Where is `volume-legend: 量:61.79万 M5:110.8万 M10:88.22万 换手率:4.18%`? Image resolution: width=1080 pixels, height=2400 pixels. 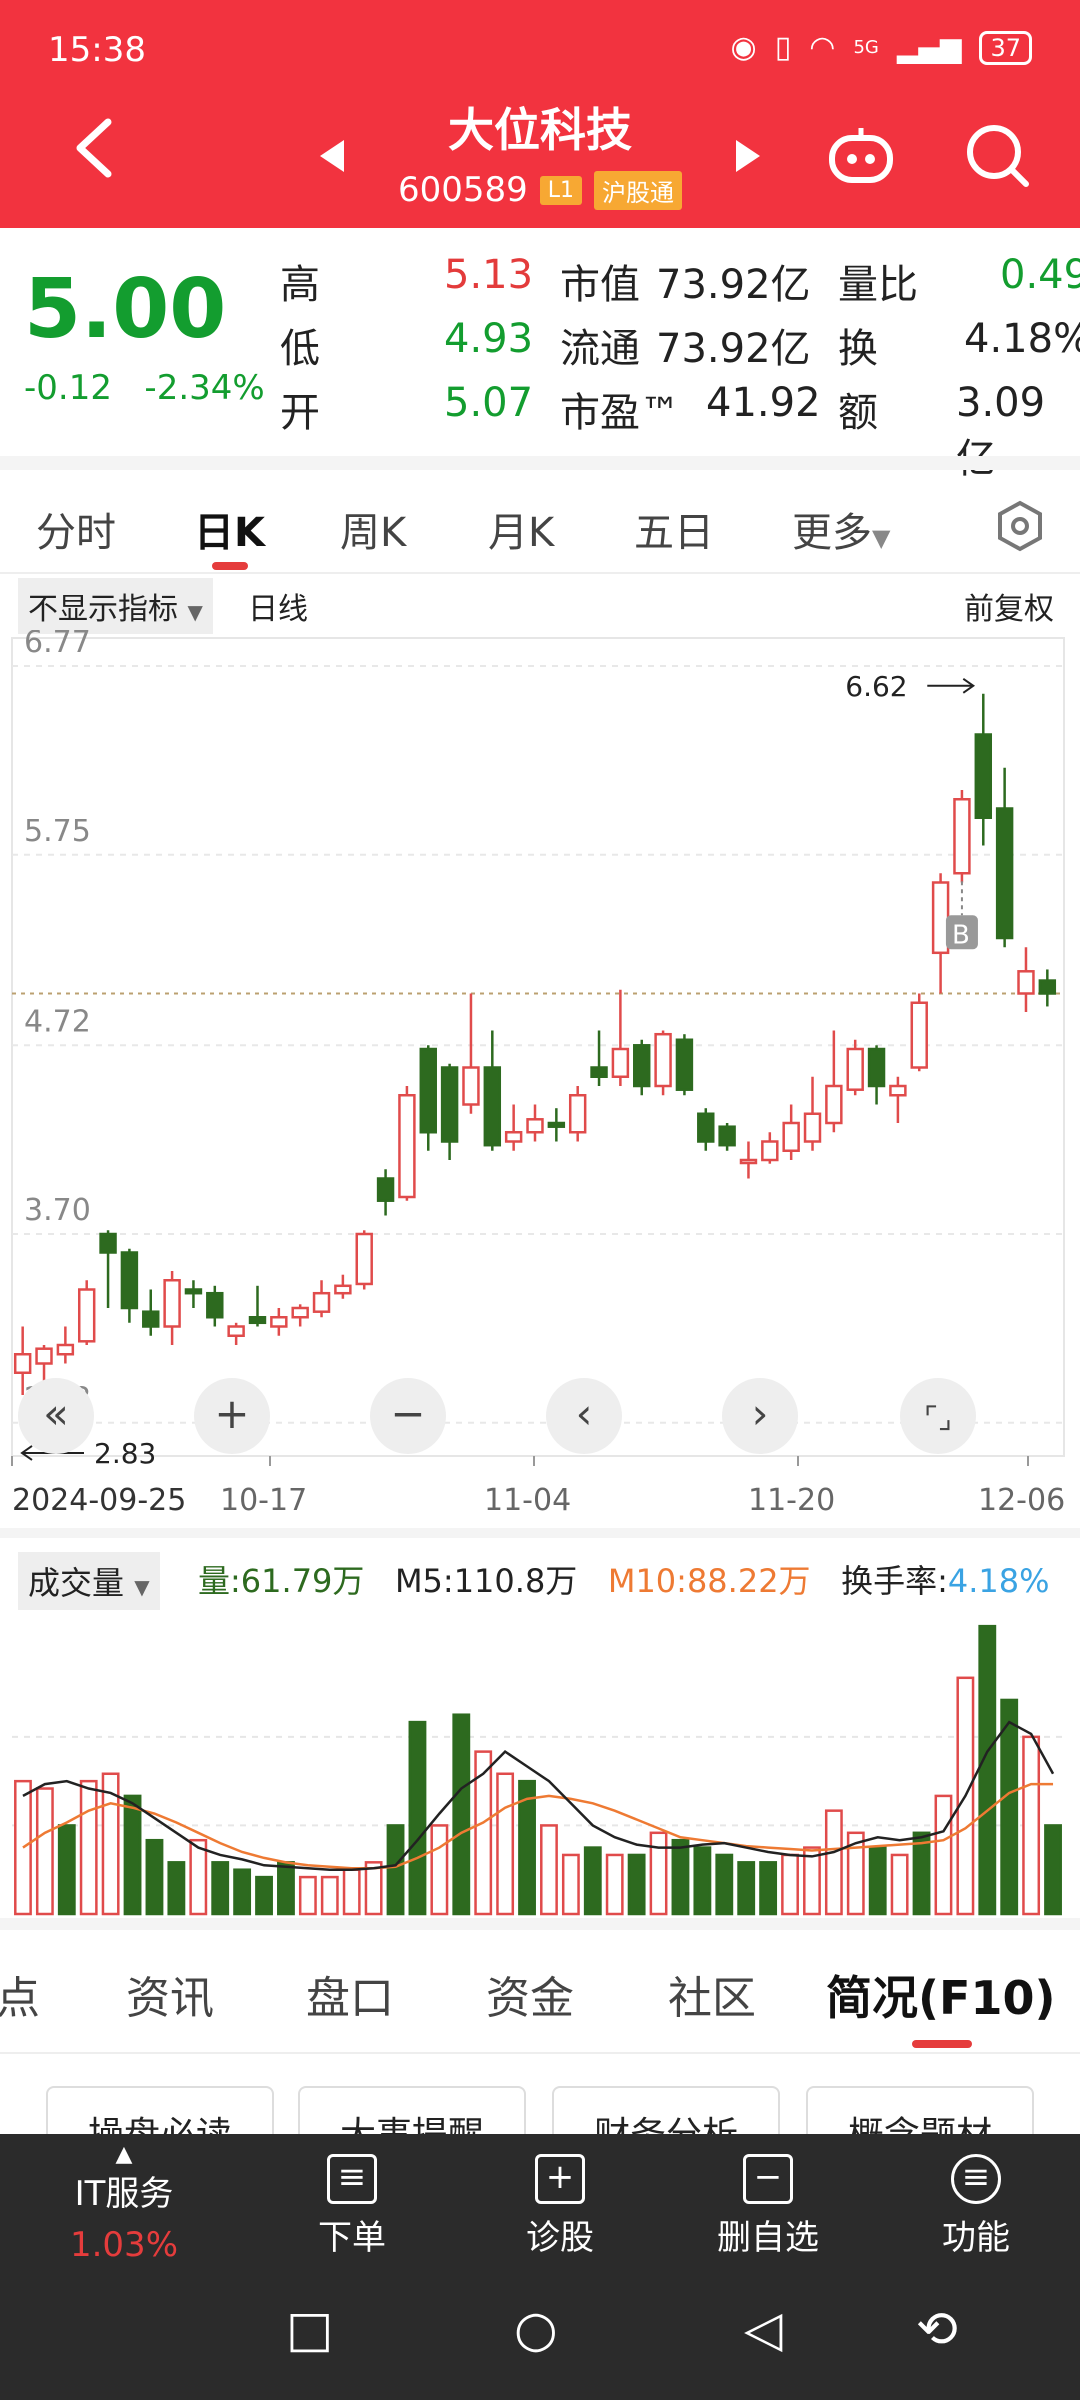
volume-legend: 量:61.79万 M5:110.8万 M10:88.22万 换手率:4.18% is located at coordinates (624, 1579).